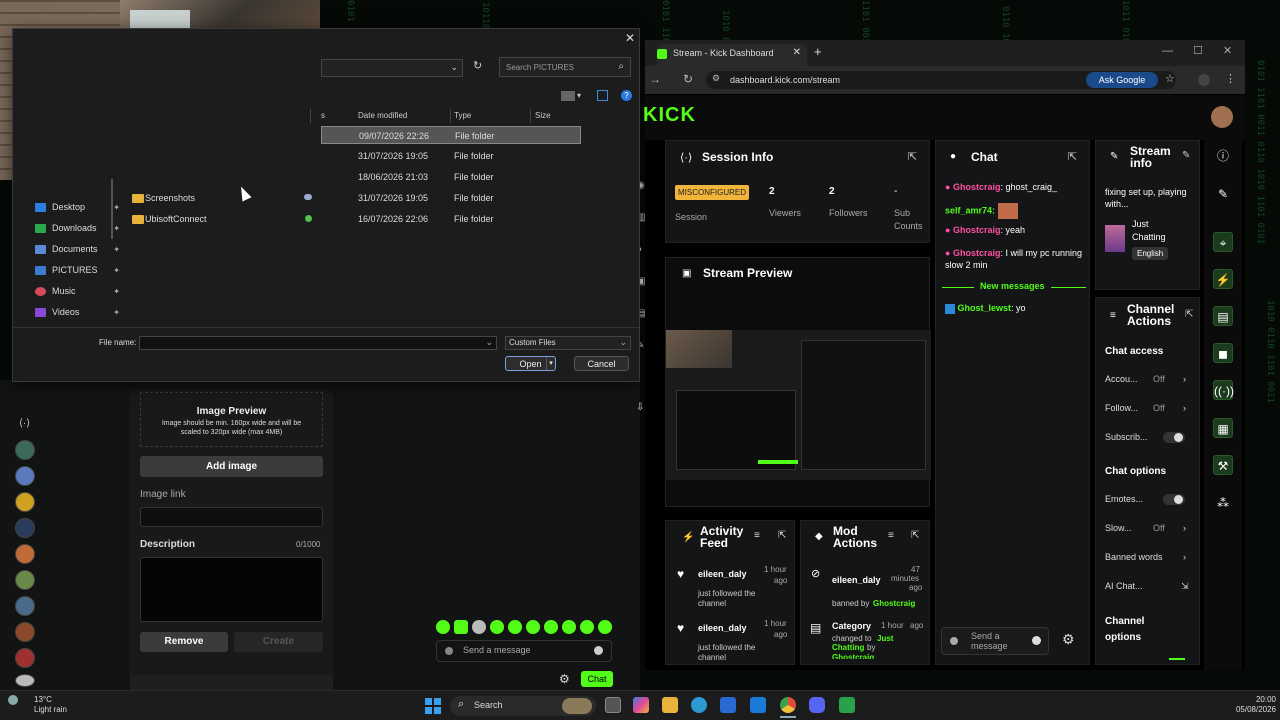 The height and width of the screenshot is (720, 1280). Describe the element at coordinates (451, 135) in the screenshot. I see `table-row: 09/07/2026 22:26 File folder` at that location.